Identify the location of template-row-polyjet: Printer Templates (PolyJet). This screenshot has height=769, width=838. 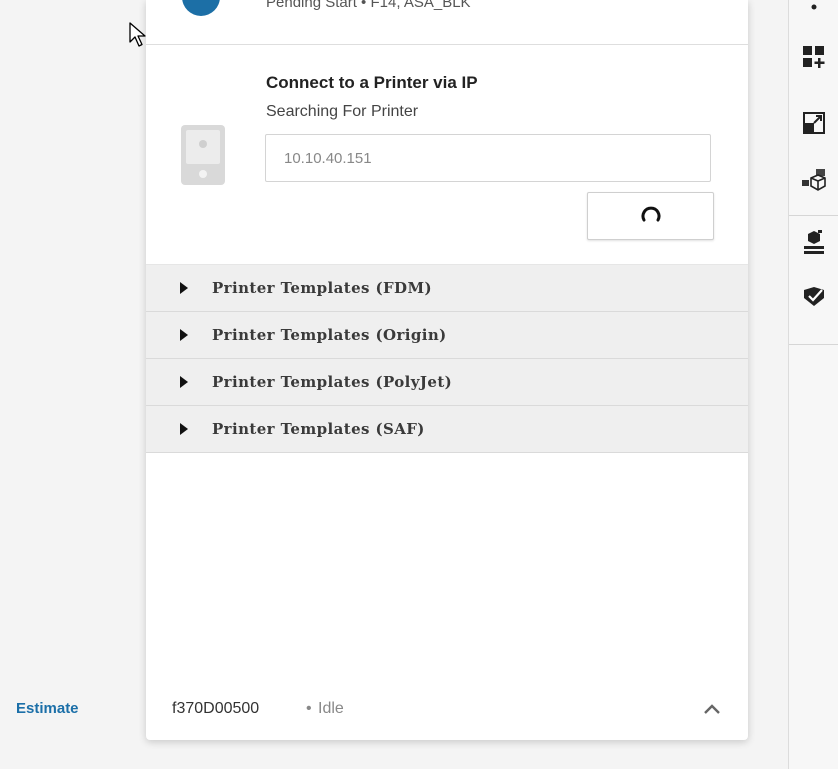
(447, 382).